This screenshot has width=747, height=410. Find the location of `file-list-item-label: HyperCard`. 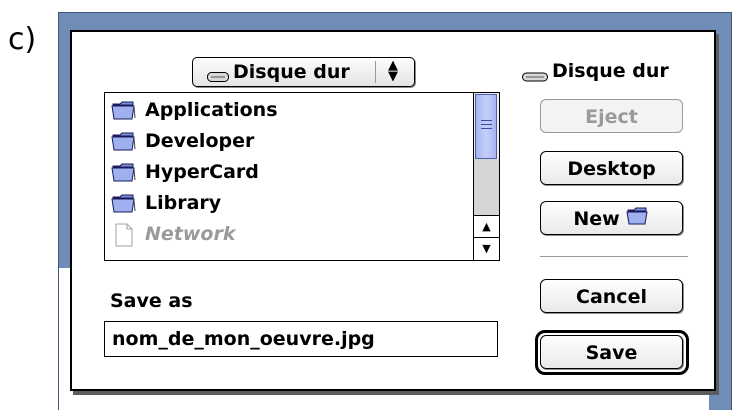

file-list-item-label: HyperCard is located at coordinates (202, 172).